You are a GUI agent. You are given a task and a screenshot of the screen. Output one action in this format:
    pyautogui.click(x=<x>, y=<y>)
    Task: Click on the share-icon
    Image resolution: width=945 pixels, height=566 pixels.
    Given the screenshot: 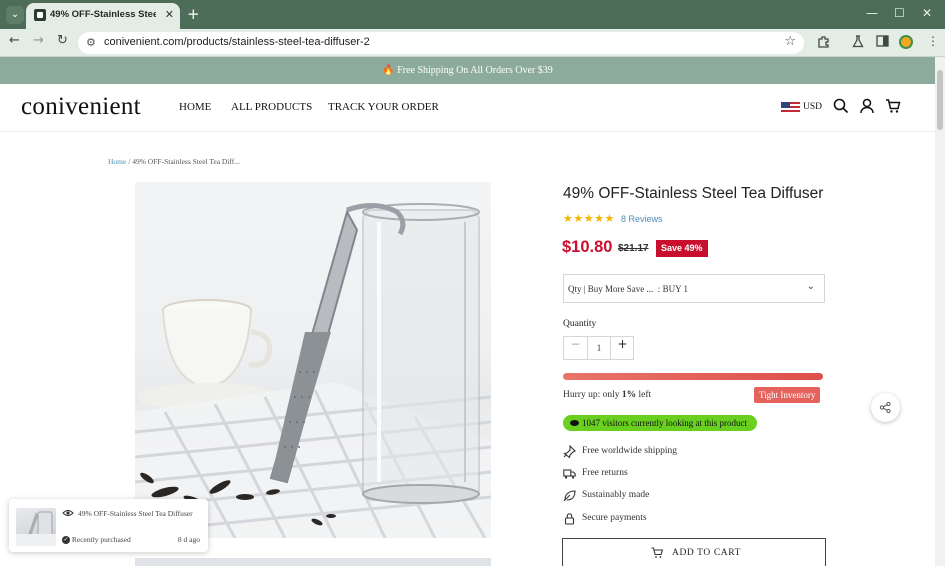 What is the action you would take?
    pyautogui.click(x=885, y=407)
    